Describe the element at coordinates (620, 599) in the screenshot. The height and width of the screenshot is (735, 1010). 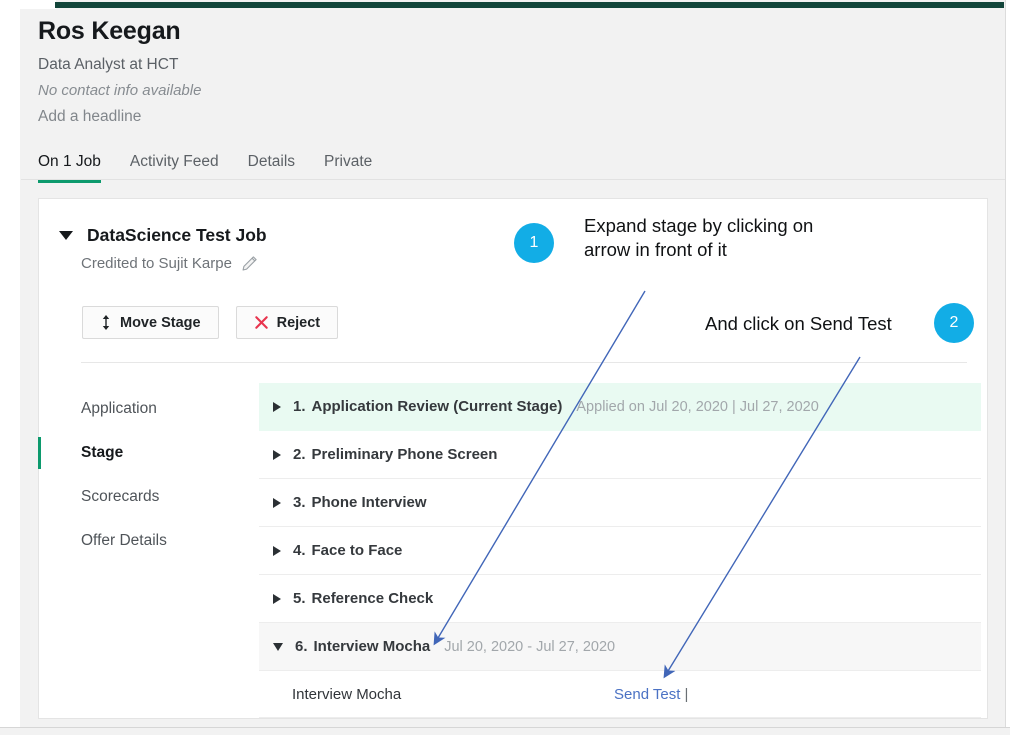
I see `stage-row: 5. Reference Check` at that location.